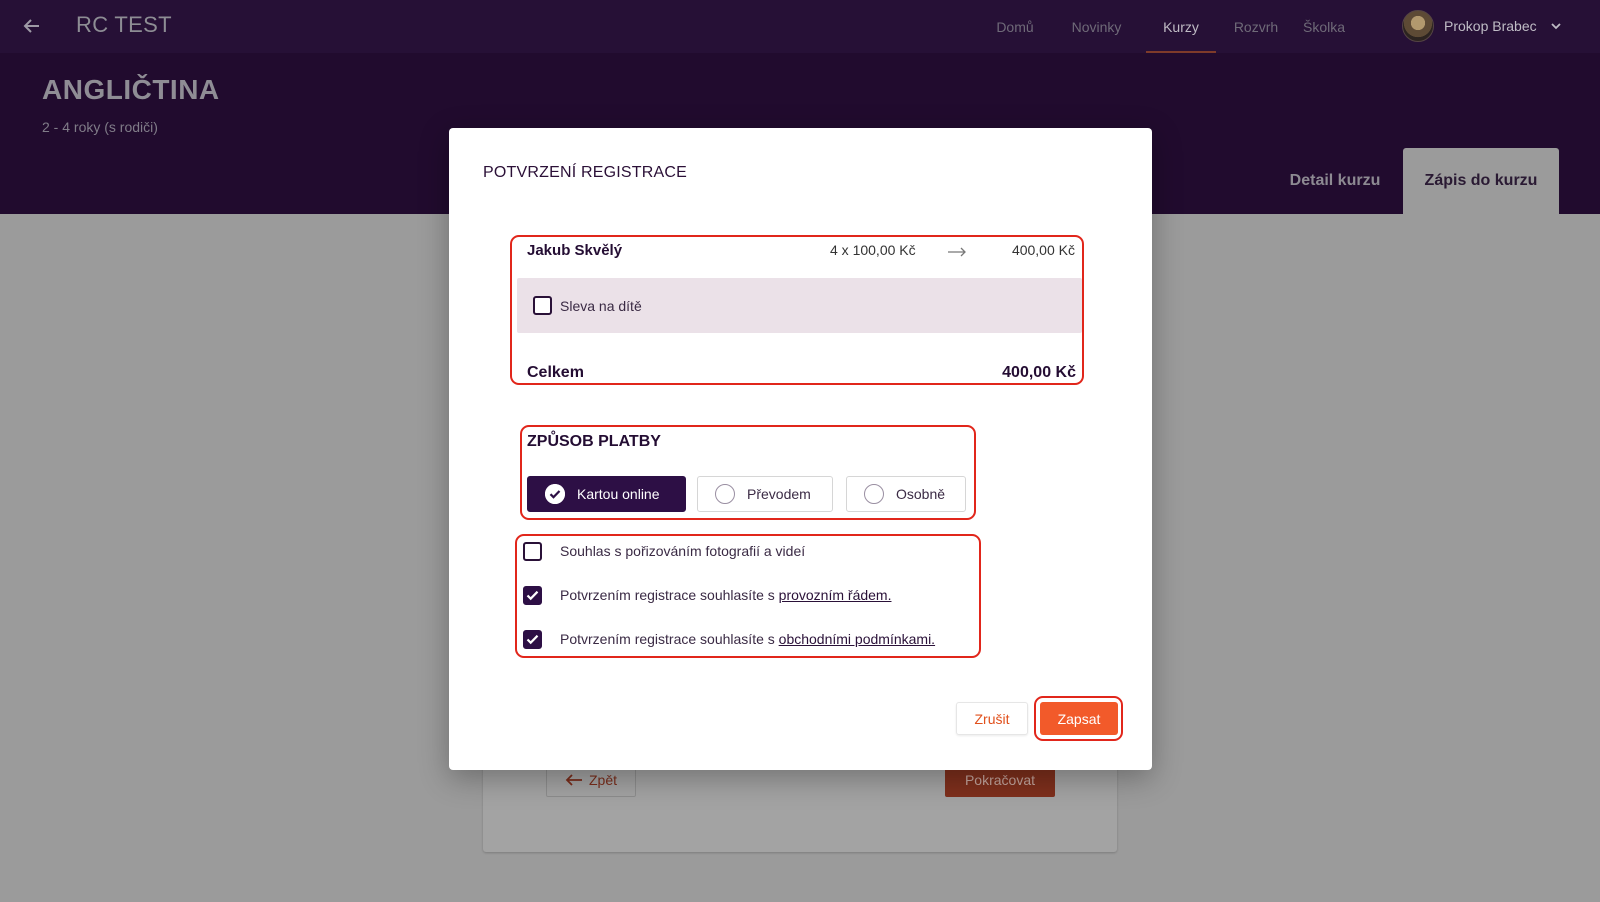  I want to click on back-button-label: Zpět, so click(602, 780).